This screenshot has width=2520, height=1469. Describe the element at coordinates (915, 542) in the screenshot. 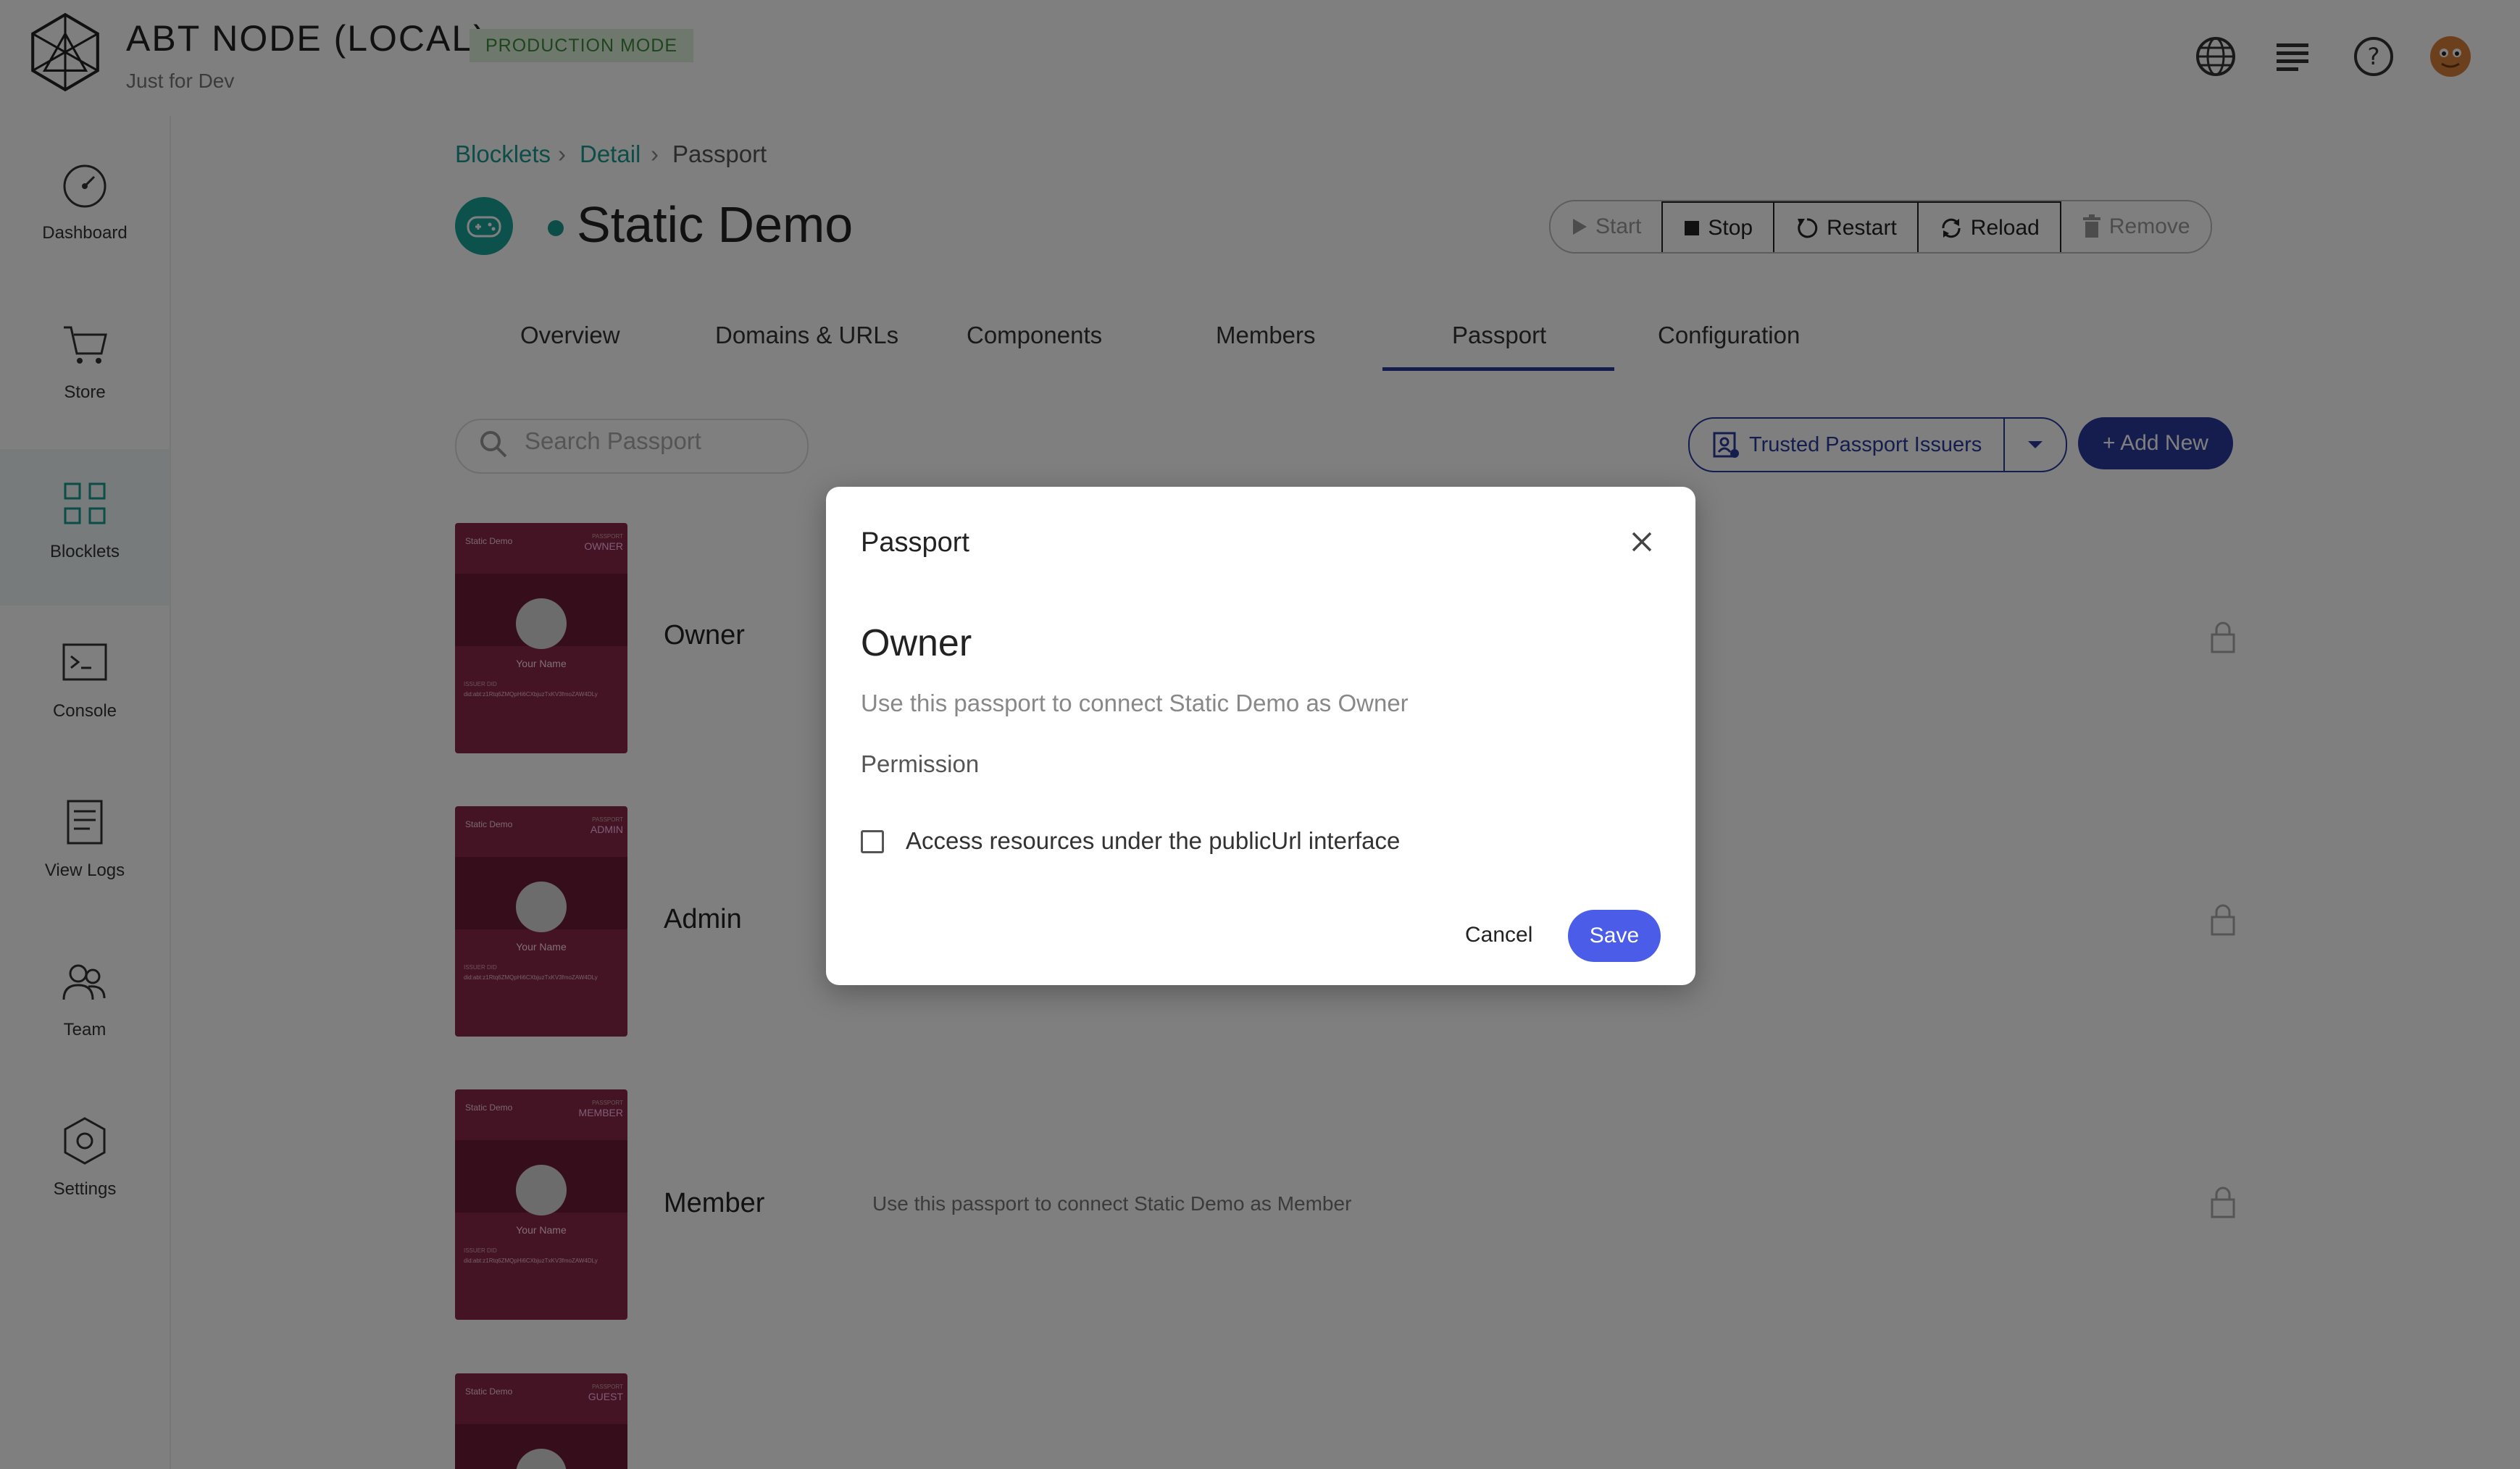

I see `dialog-title: Passport` at that location.